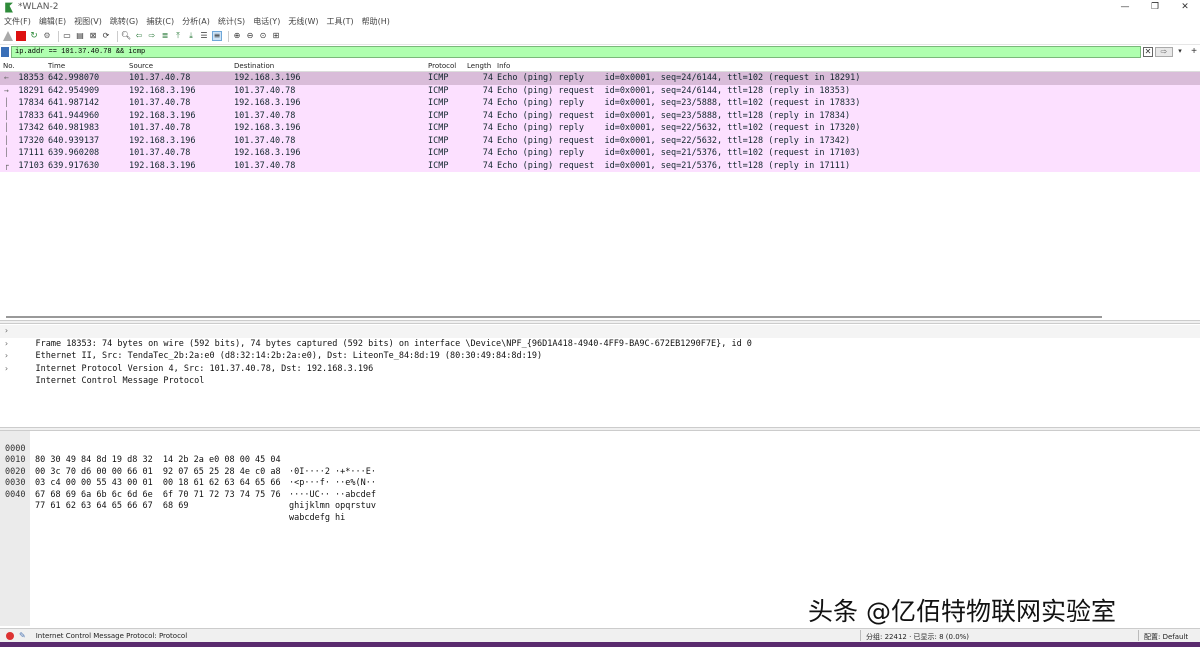 The width and height of the screenshot is (1200, 647). Describe the element at coordinates (554, 317) in the screenshot. I see `scrollbar-thumb` at that location.